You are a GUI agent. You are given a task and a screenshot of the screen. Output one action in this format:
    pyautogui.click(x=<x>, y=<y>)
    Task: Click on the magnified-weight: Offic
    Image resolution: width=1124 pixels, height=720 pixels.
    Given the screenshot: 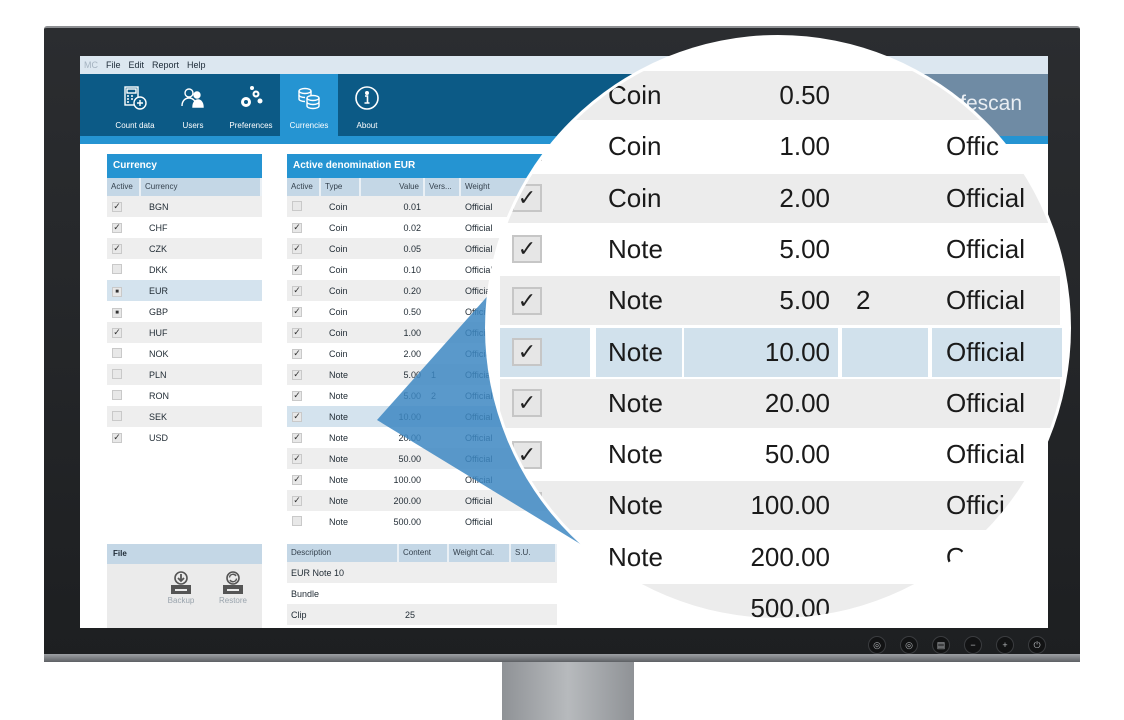 What is the action you would take?
    pyautogui.click(x=972, y=146)
    